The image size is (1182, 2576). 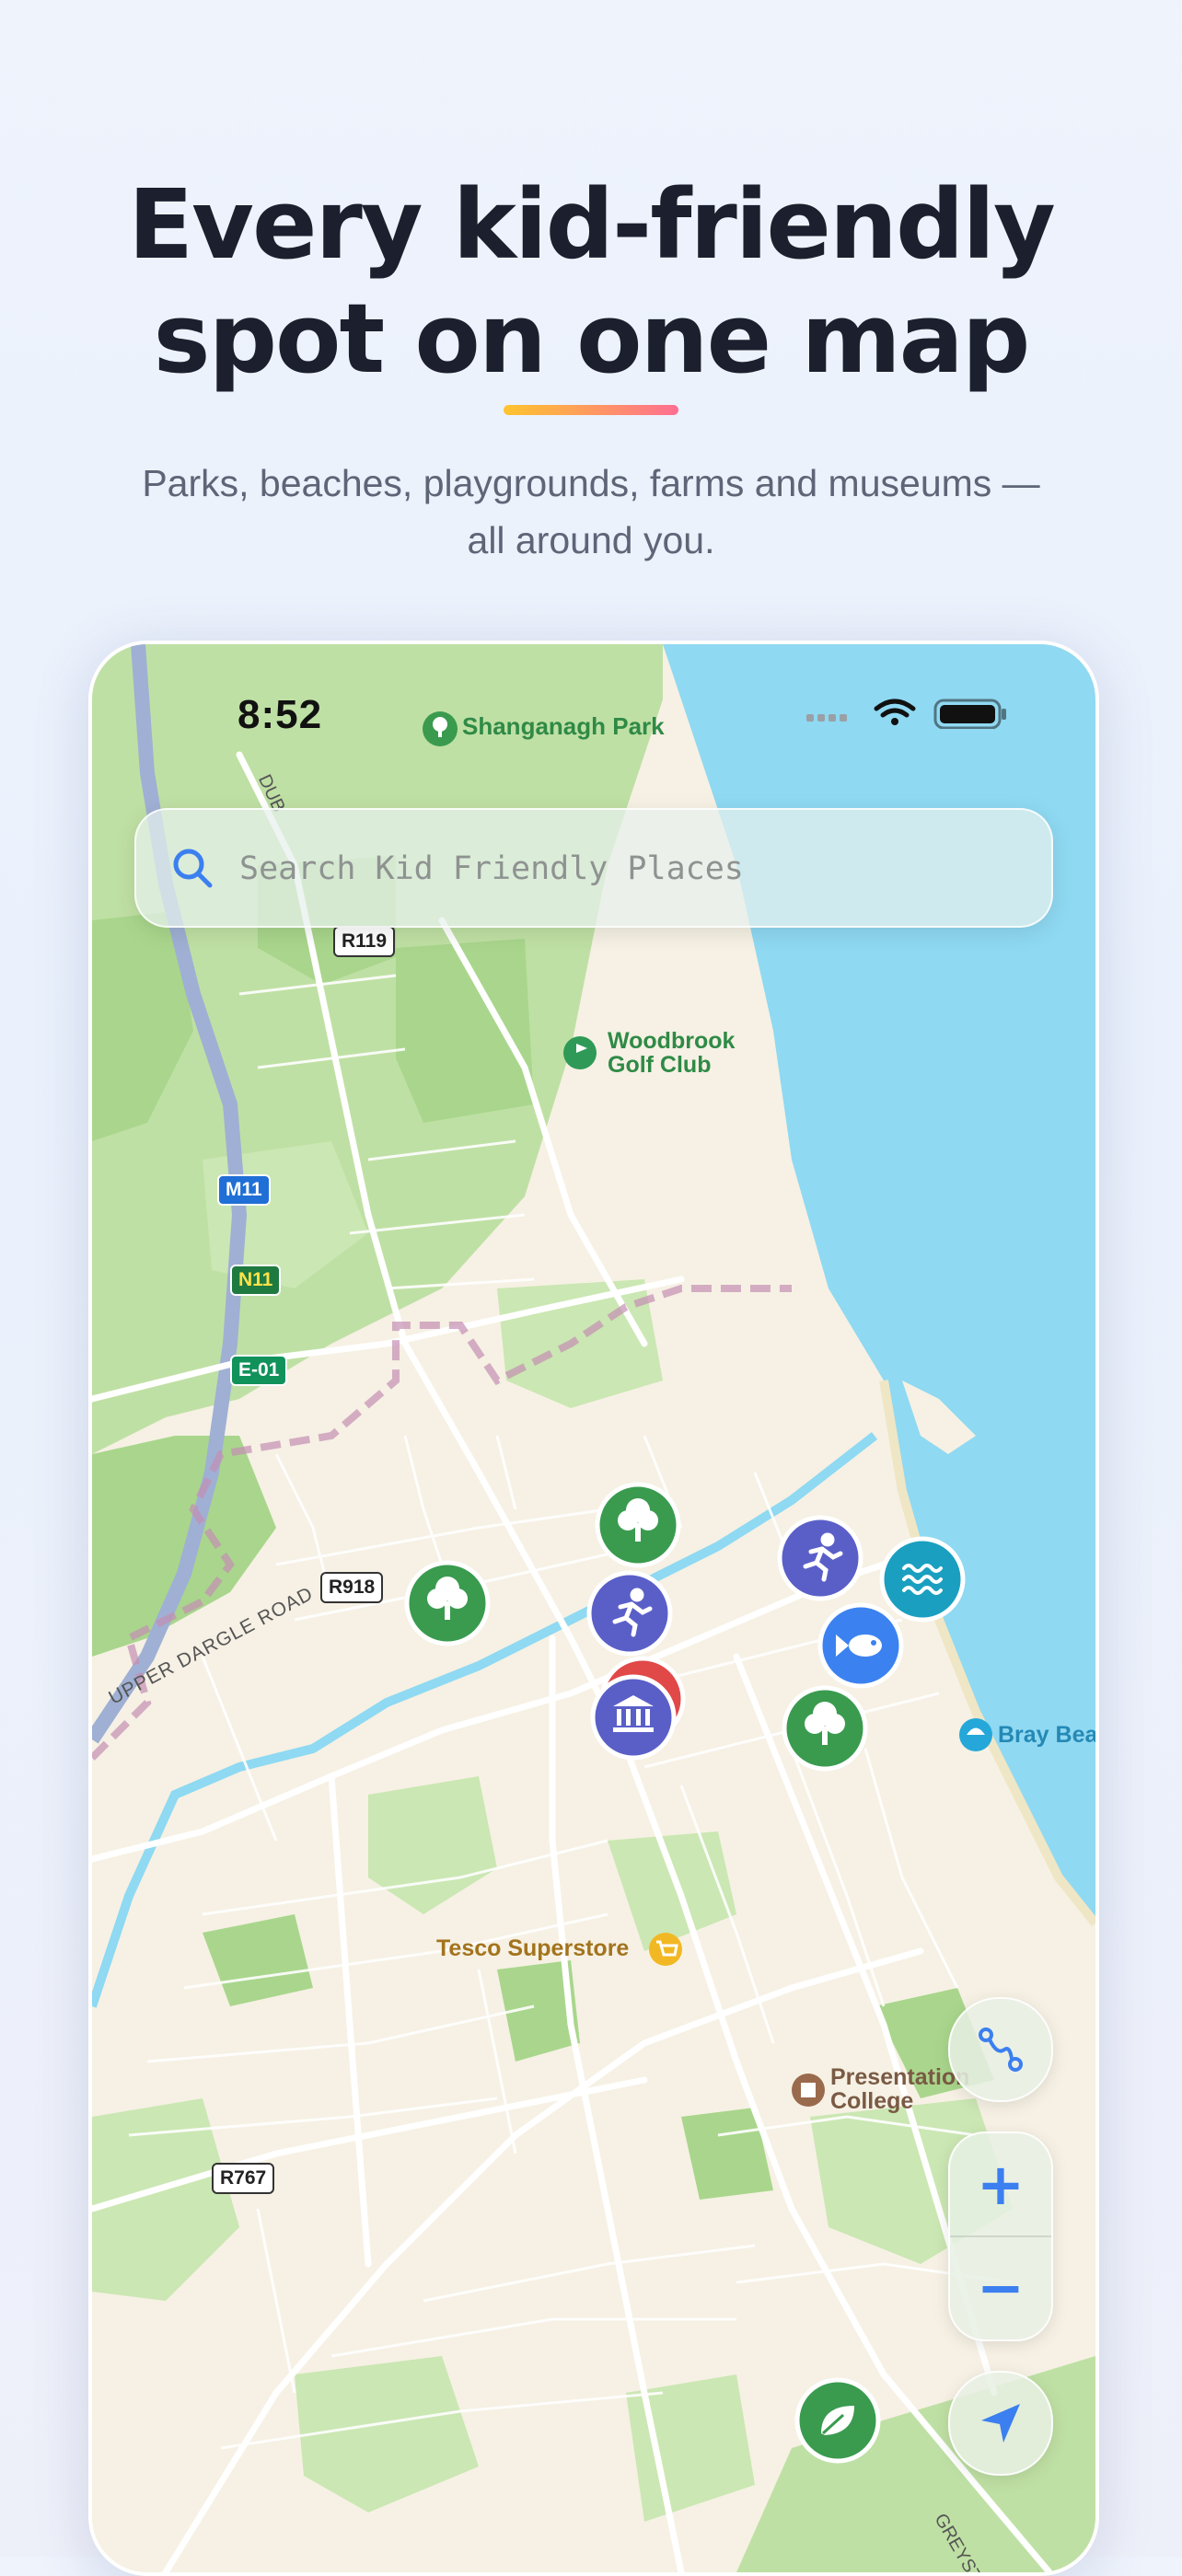 What do you see at coordinates (591, 540) in the screenshot?
I see `subtitle-line-2: all around you.` at bounding box center [591, 540].